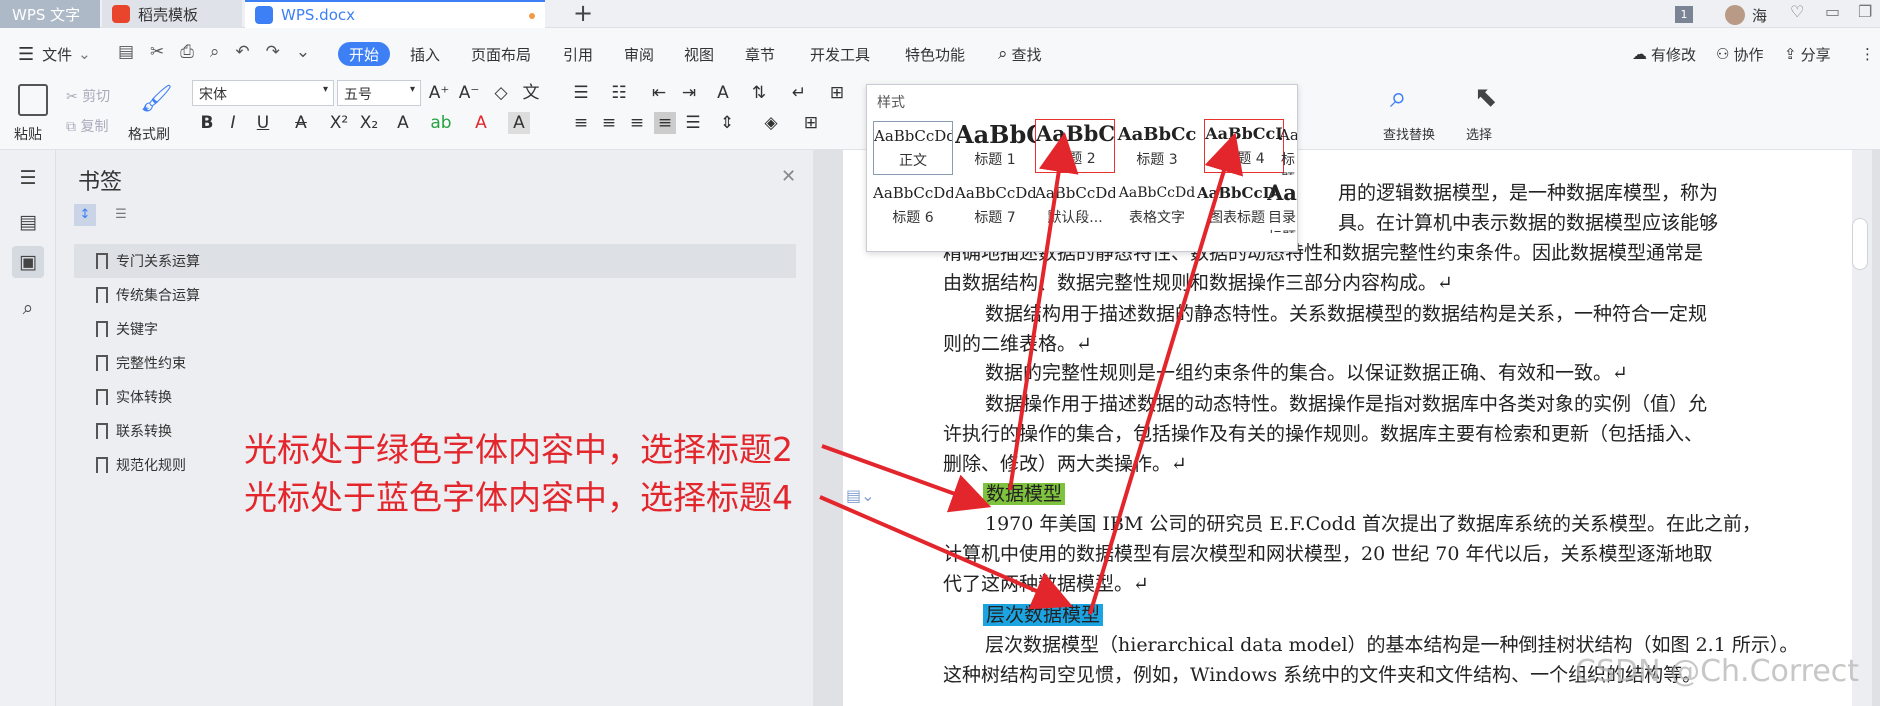 The height and width of the screenshot is (706, 1880). I want to click on restore-icon: ❐, so click(1865, 11).